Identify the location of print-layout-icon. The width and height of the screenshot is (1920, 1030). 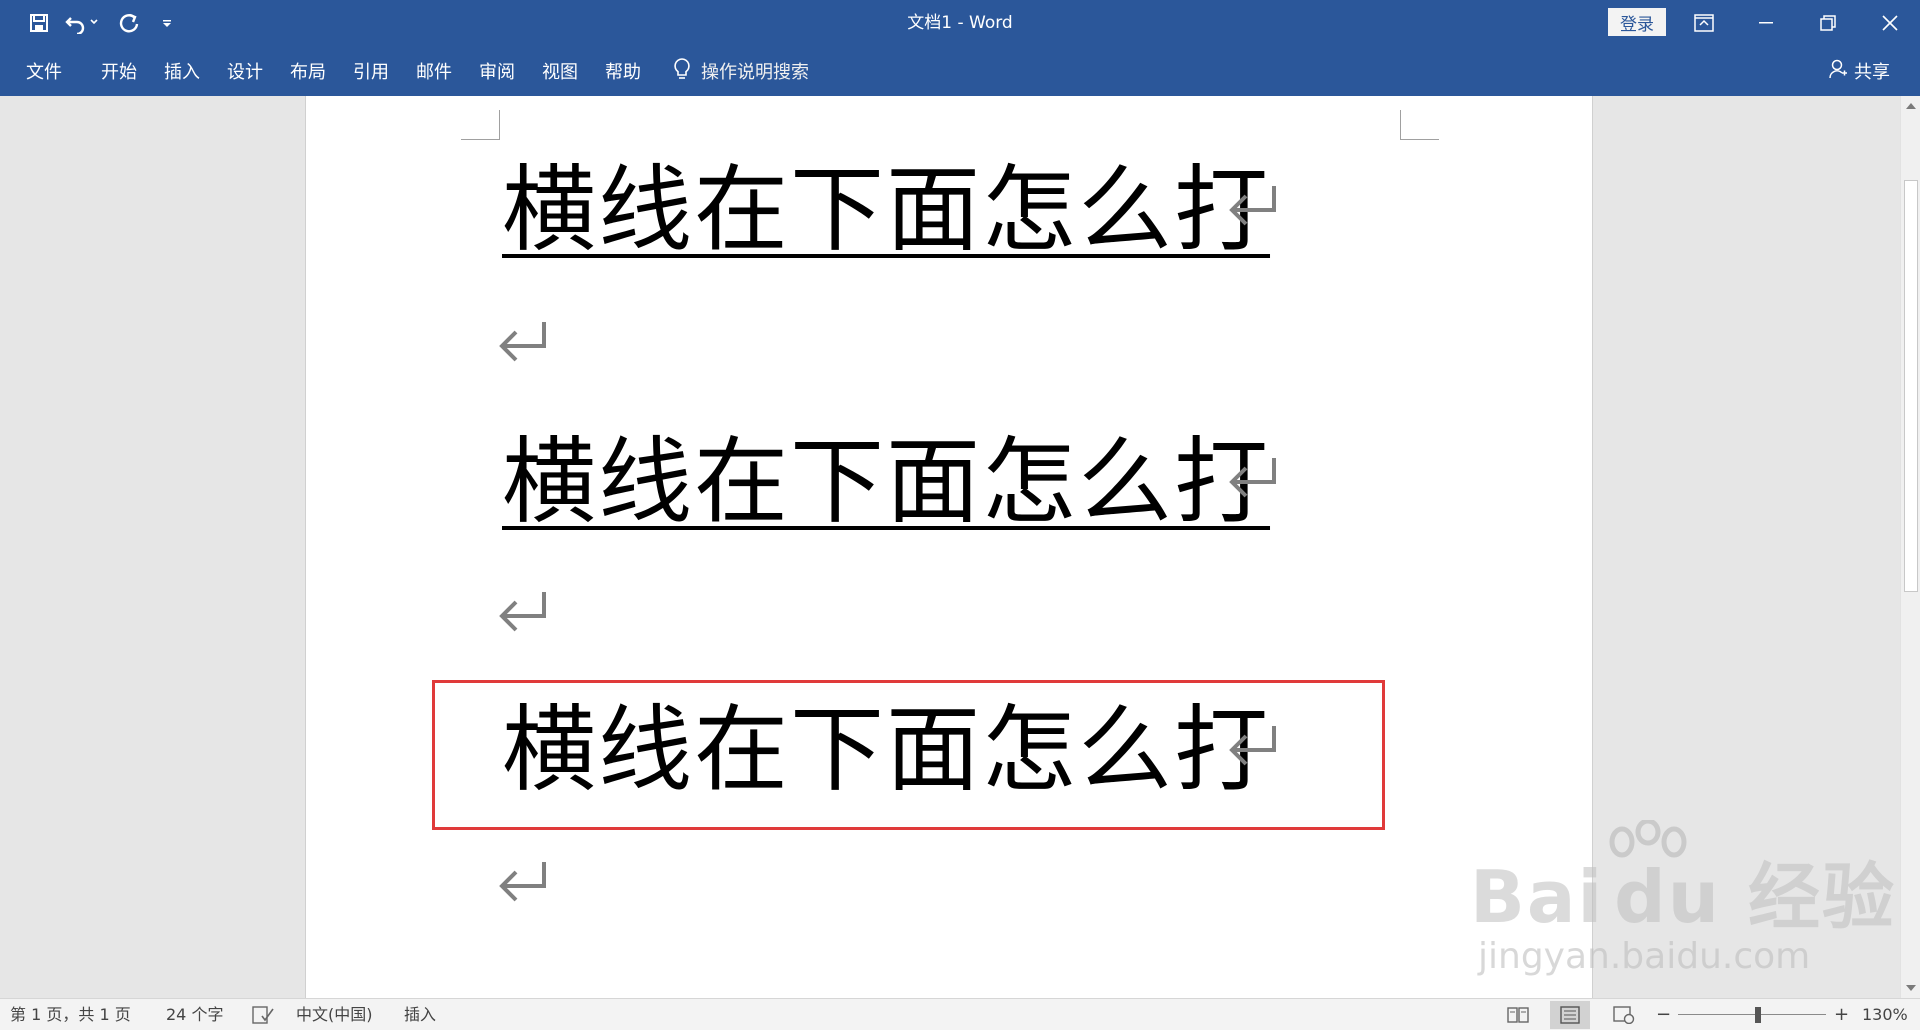
(1570, 1015).